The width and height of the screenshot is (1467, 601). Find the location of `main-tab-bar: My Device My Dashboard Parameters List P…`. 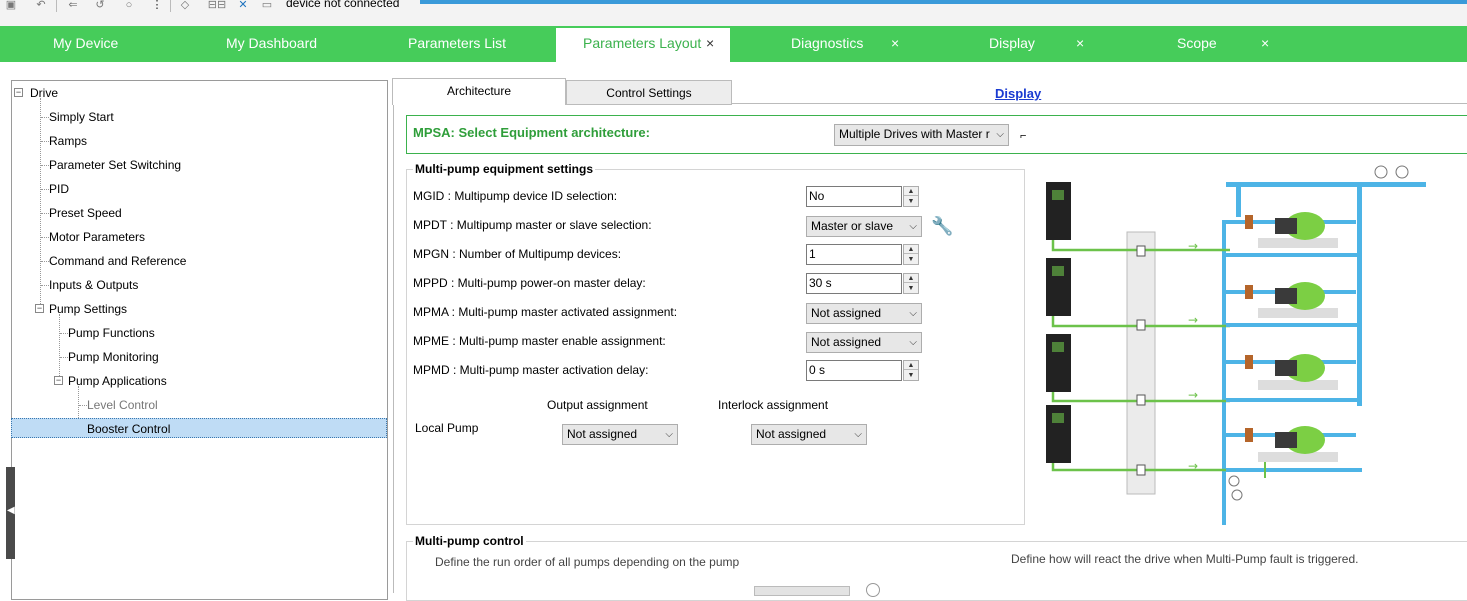

main-tab-bar: My Device My Dashboard Parameters List P… is located at coordinates (733, 44).